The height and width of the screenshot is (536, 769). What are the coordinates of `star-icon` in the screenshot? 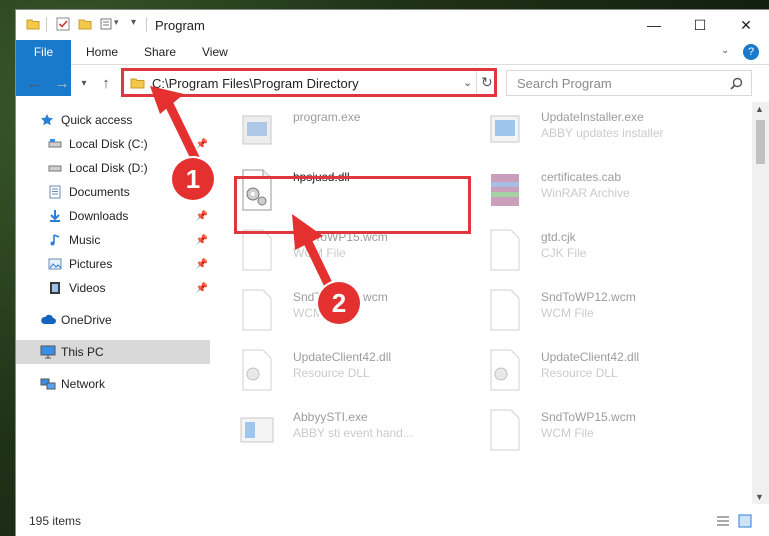 It's located at (47, 120).